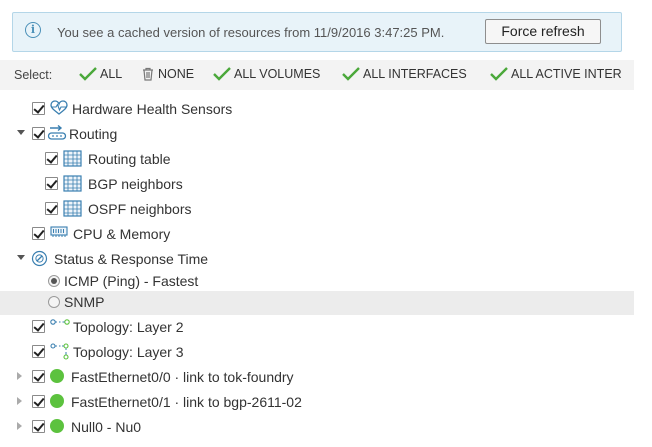 The height and width of the screenshot is (447, 652). Describe the element at coordinates (122, 234) in the screenshot. I see `tree-item-label: CPU & Memory` at that location.